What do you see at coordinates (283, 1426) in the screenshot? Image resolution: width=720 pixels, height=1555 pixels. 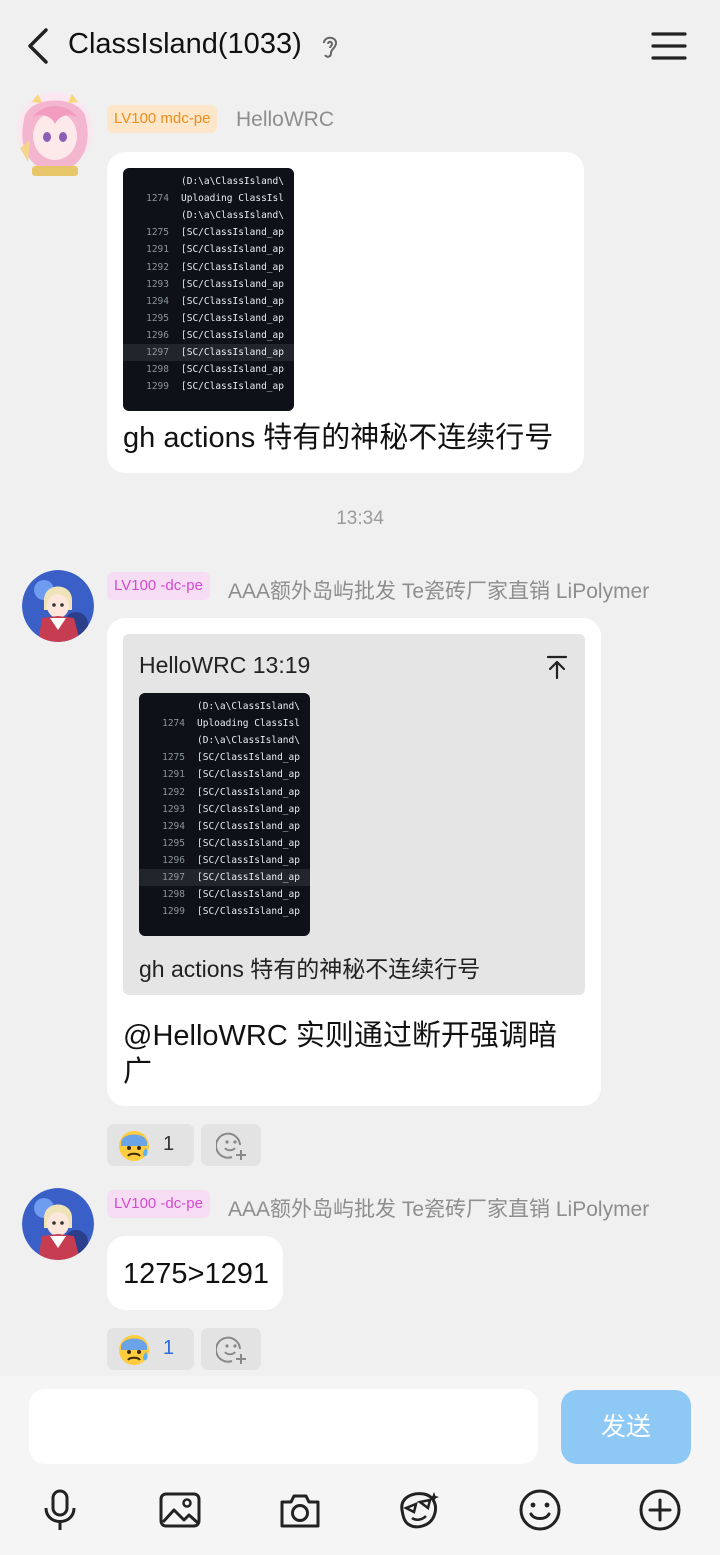 I see `message-input` at bounding box center [283, 1426].